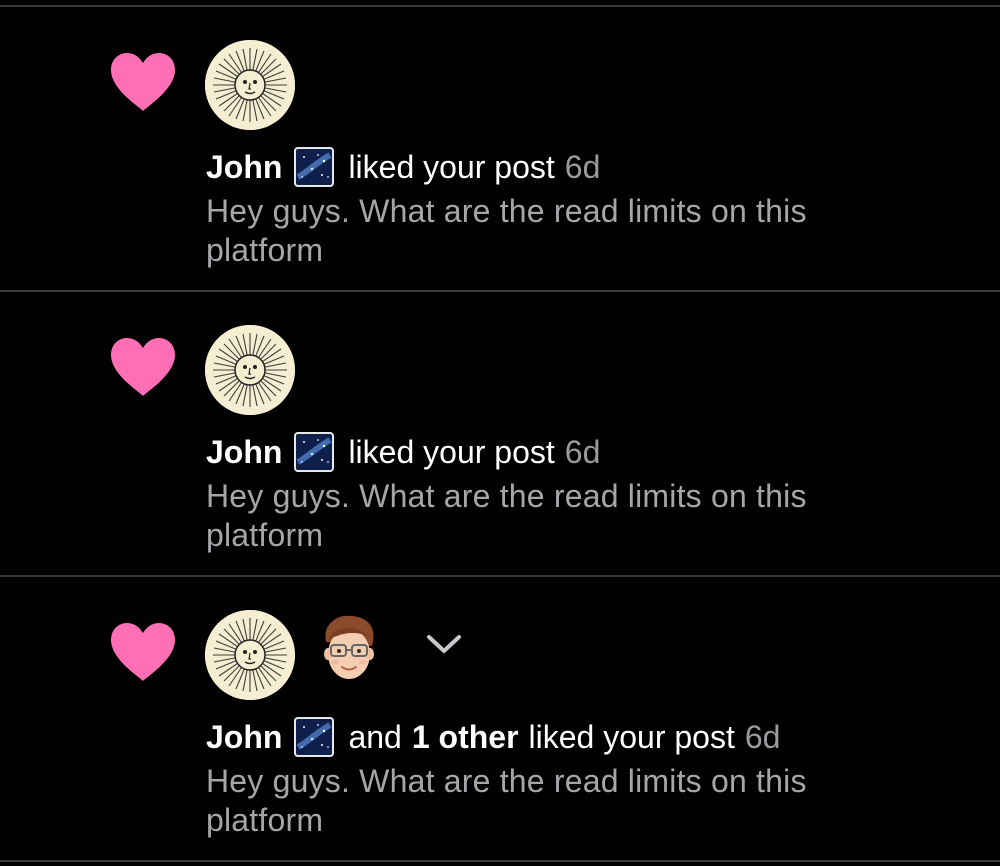 Image resolution: width=1000 pixels, height=866 pixels. I want to click on memoji-avatar, so click(349, 648).